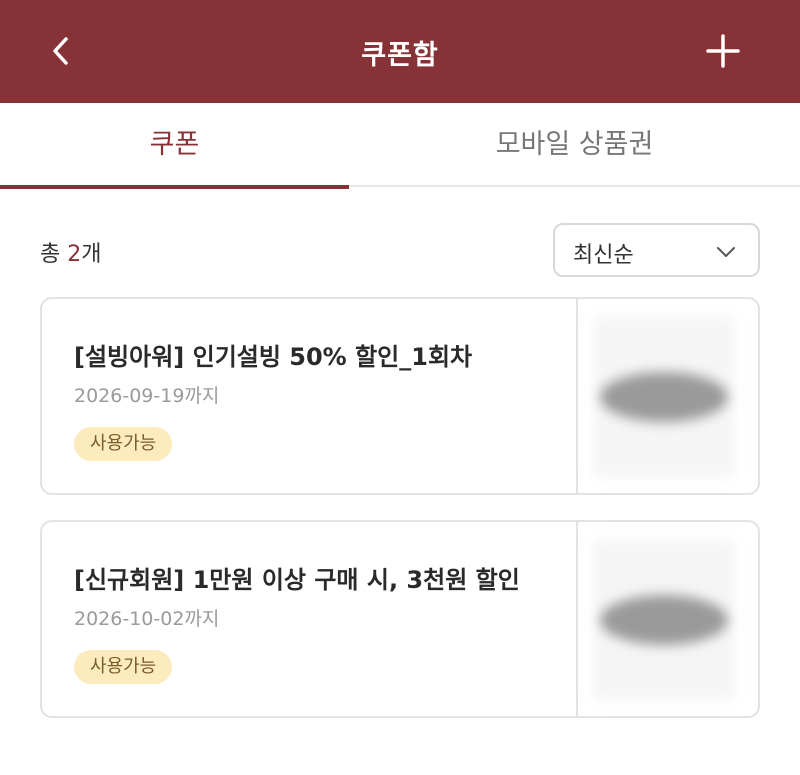  What do you see at coordinates (54, 254) in the screenshot?
I see `coupon-count-prefix: 총` at bounding box center [54, 254].